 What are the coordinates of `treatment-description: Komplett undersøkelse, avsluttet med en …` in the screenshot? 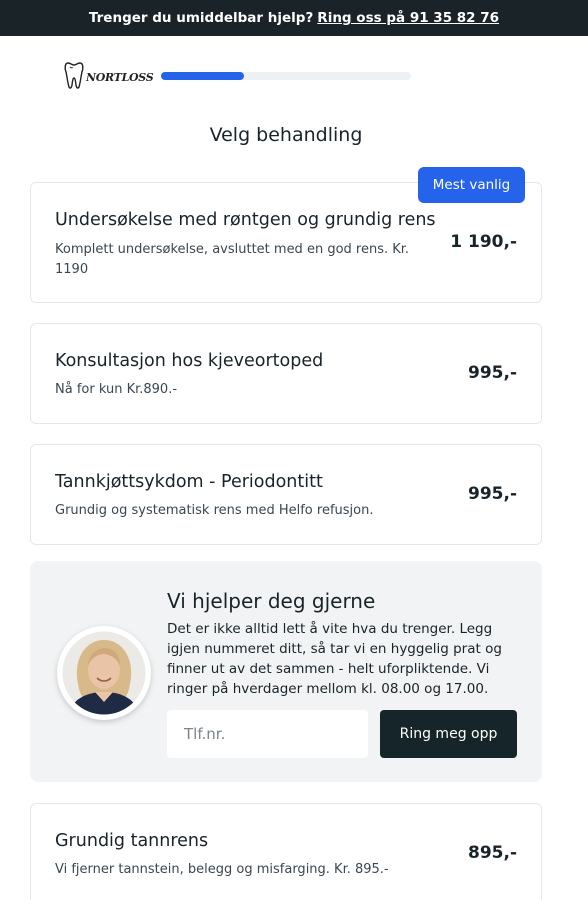 It's located at (232, 259).